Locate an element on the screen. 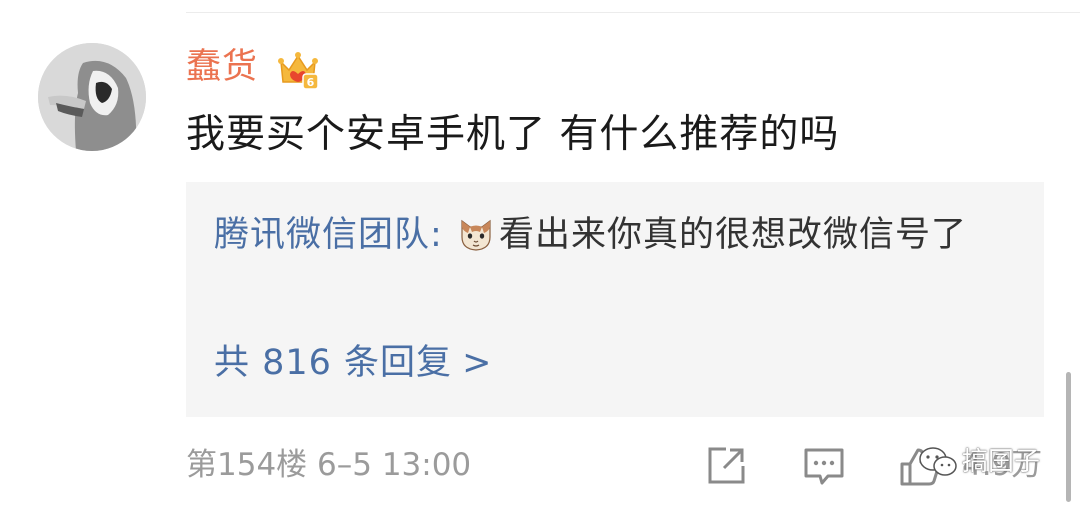  comment-text: 我要买个安卓手机了 有什么推荐的吗 is located at coordinates (513, 134).